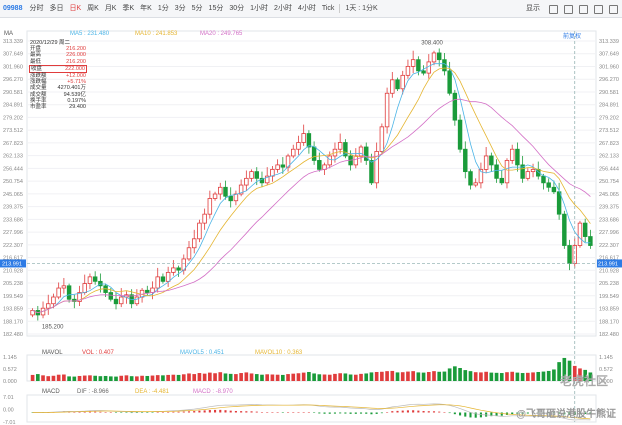  What do you see at coordinates (598, 9) in the screenshot?
I see `settings-icon` at bounding box center [598, 9].